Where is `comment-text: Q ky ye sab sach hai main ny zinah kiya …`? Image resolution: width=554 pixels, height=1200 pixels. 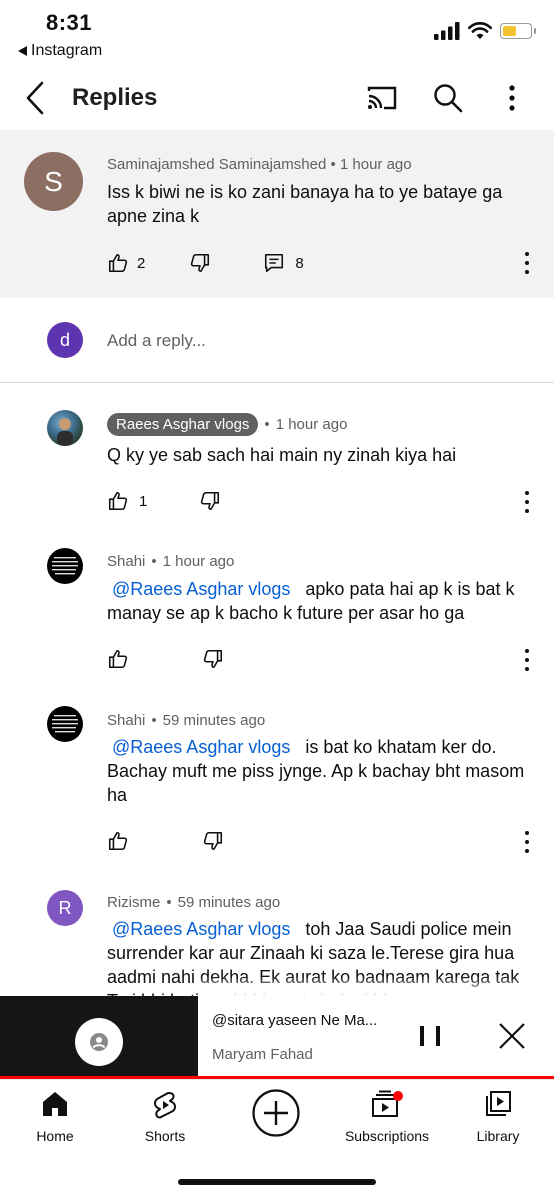 comment-text: Q ky ye sab sach hai main ny zinah kiya … is located at coordinates (282, 455).